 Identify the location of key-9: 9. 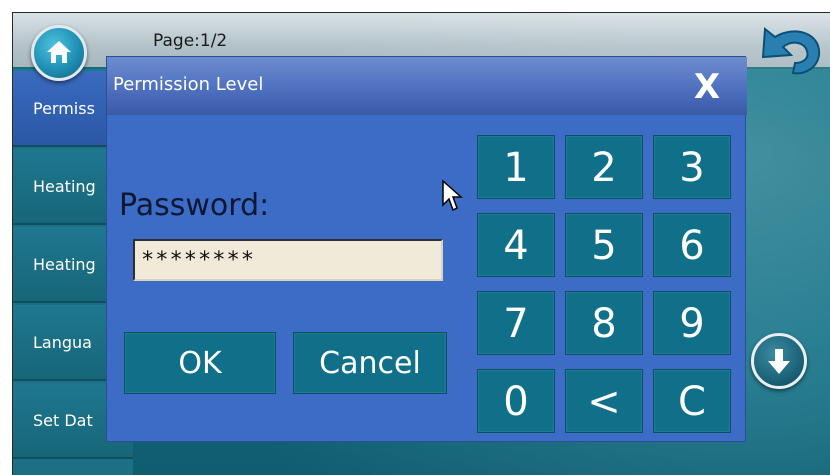
(692, 323).